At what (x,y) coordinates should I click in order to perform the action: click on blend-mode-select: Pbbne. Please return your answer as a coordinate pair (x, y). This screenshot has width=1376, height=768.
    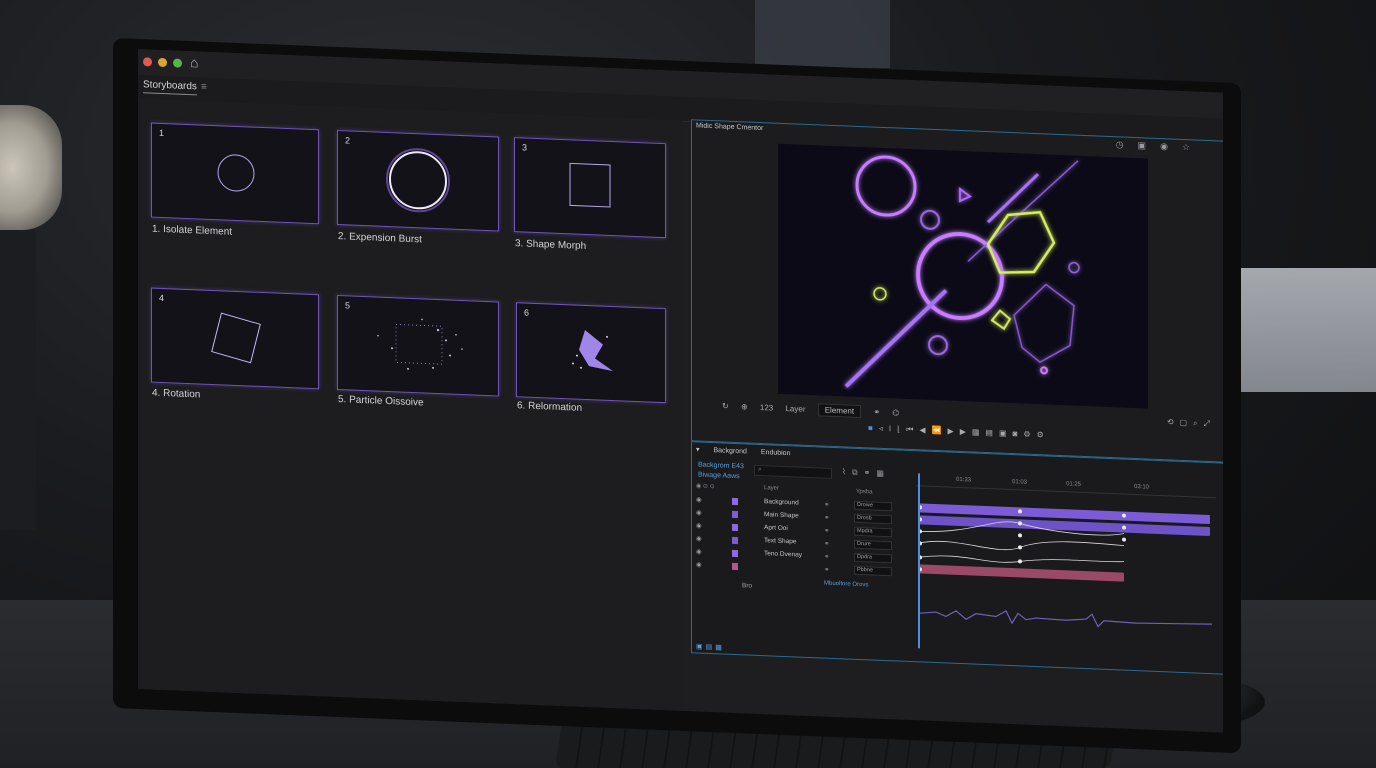
    Looking at the image, I should click on (873, 571).